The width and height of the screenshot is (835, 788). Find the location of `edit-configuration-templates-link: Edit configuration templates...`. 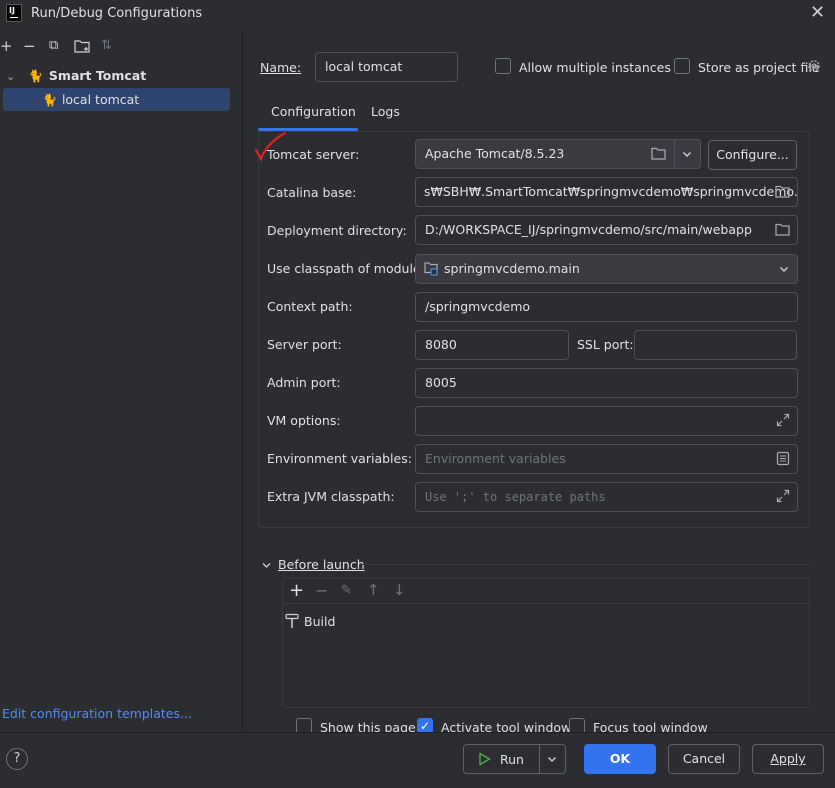

edit-configuration-templates-link: Edit configuration templates... is located at coordinates (97, 713).